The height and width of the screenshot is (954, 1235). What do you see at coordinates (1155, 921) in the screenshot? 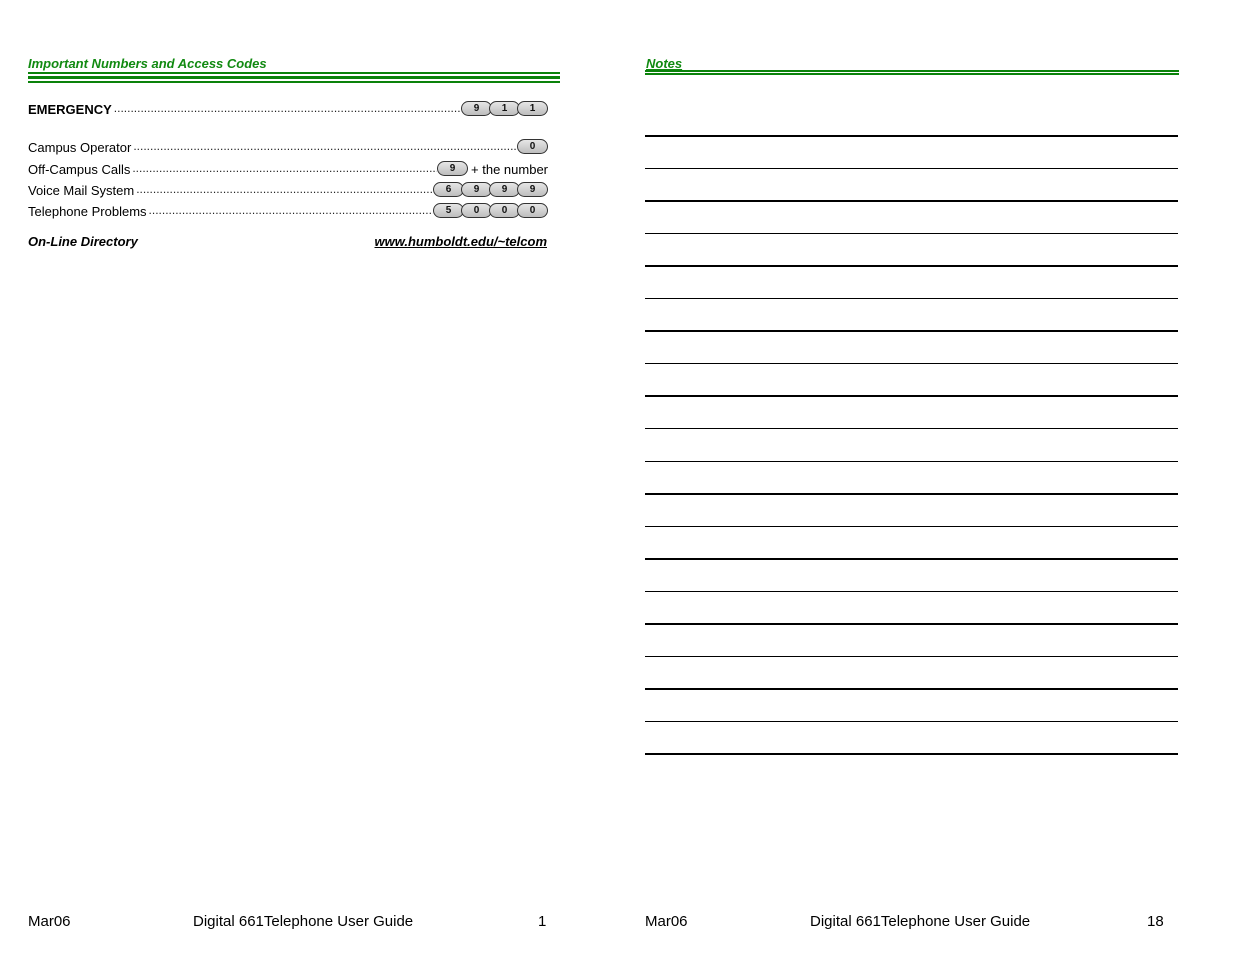
I see `footer-page-number: 18` at bounding box center [1155, 921].